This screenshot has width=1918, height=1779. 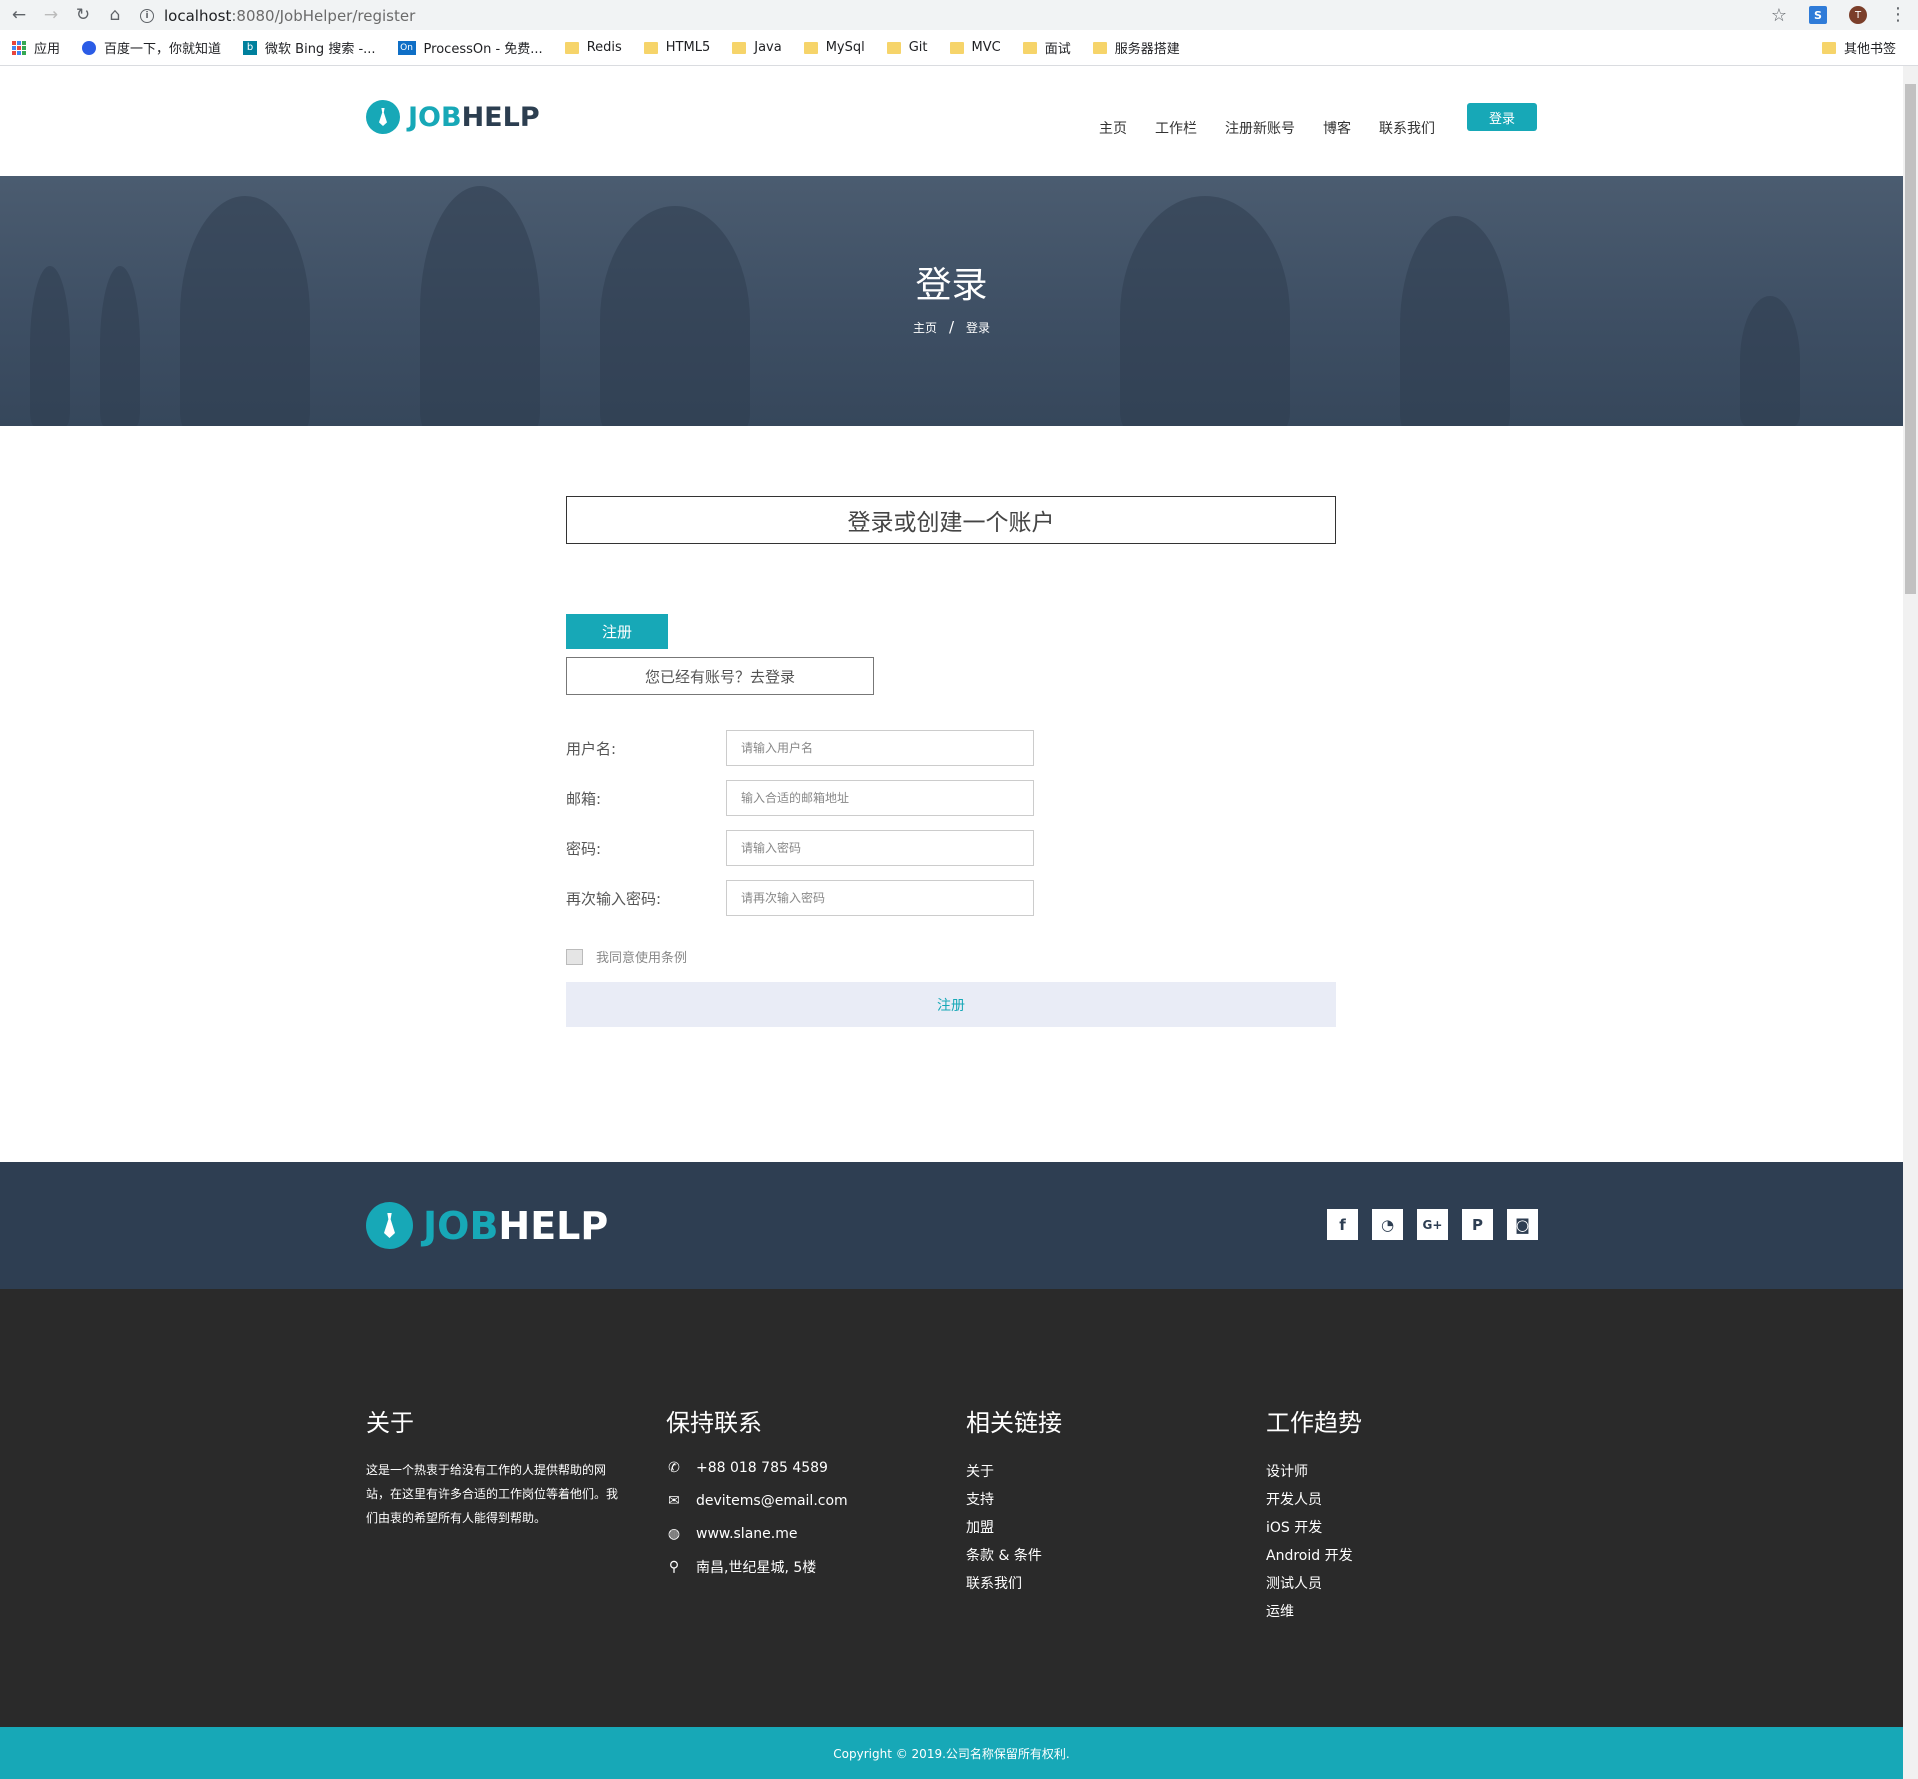 What do you see at coordinates (19, 15) in the screenshot?
I see `back-icon: ←` at bounding box center [19, 15].